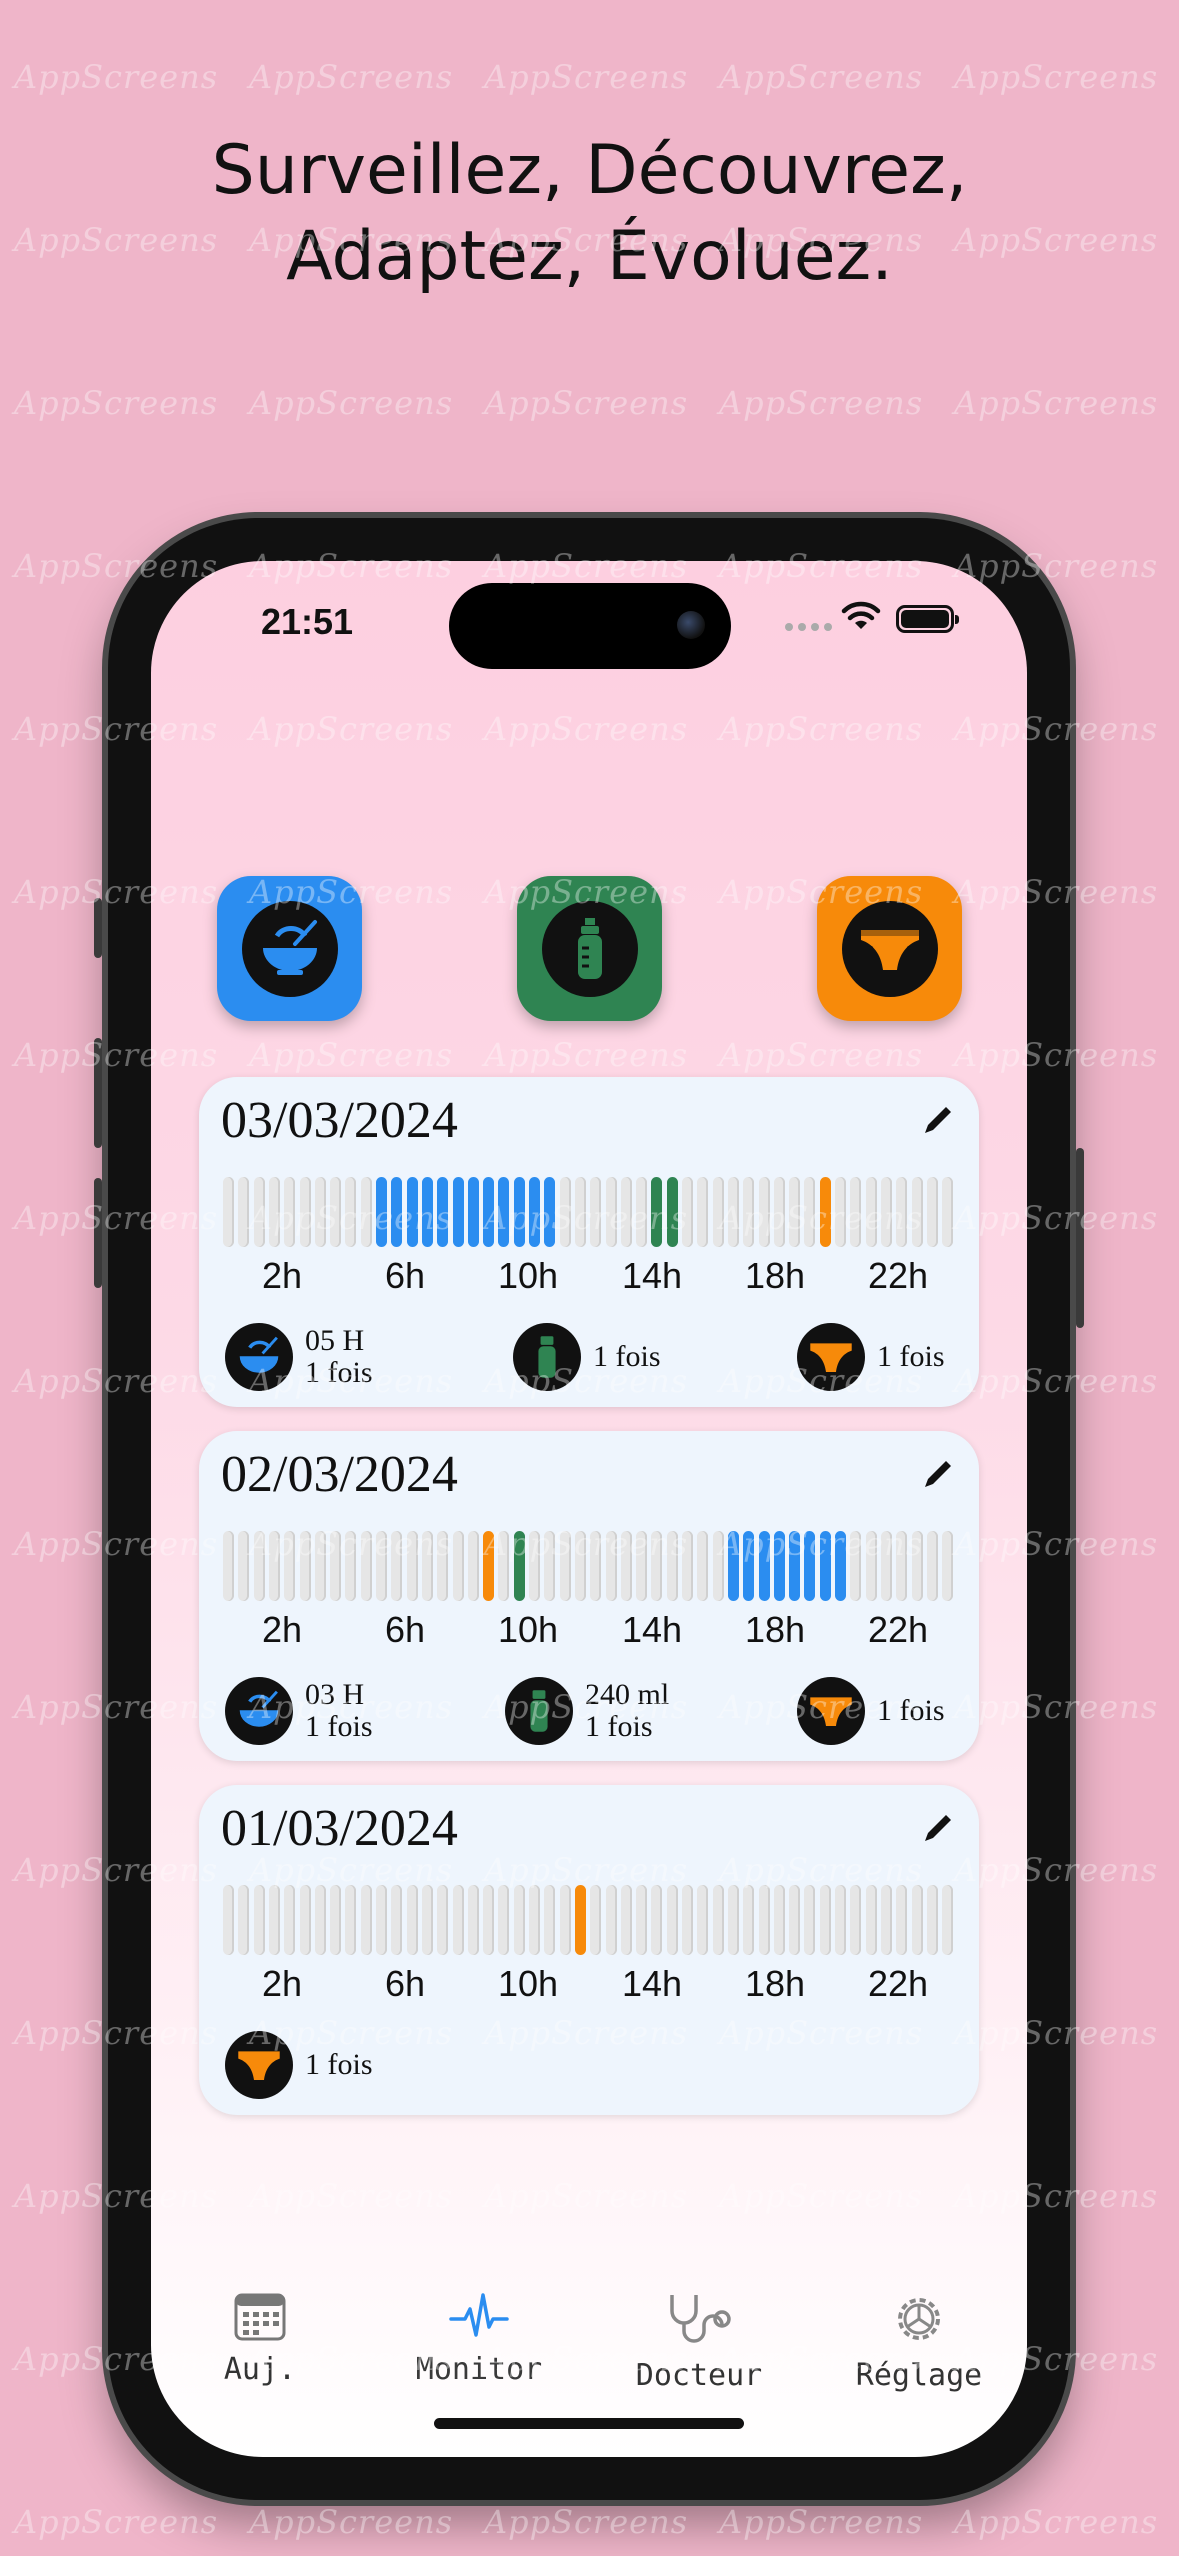  I want to click on day-card: 01/03/2024 2h 6h 10h 14h 18h 22h 1 fois, so click(589, 1950).